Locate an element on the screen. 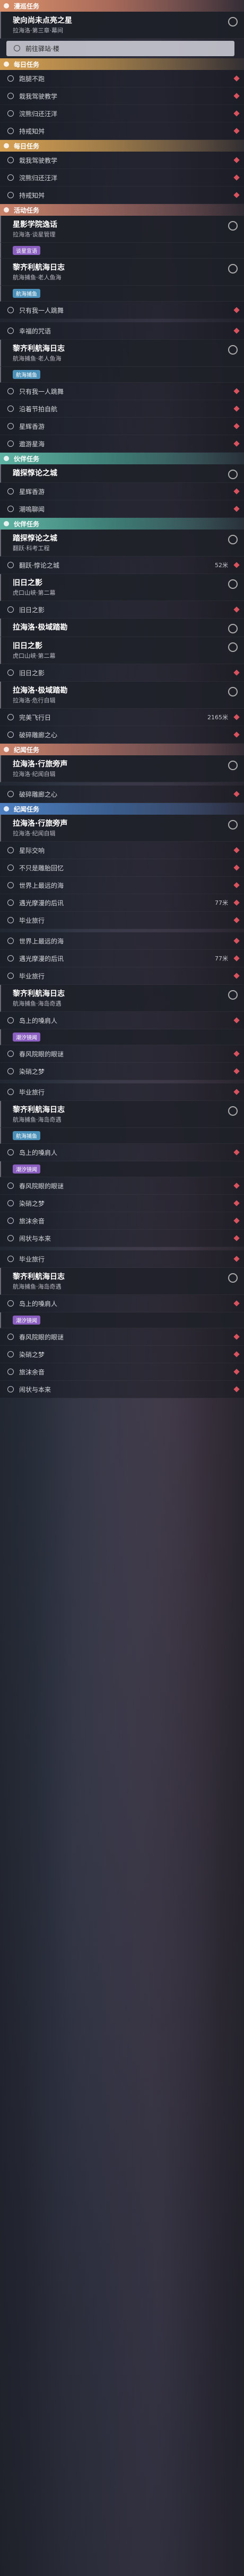 This screenshot has width=244, height=2576. quest-card: 星影学院逸话 拉海洛·谈星管理 is located at coordinates (122, 229).